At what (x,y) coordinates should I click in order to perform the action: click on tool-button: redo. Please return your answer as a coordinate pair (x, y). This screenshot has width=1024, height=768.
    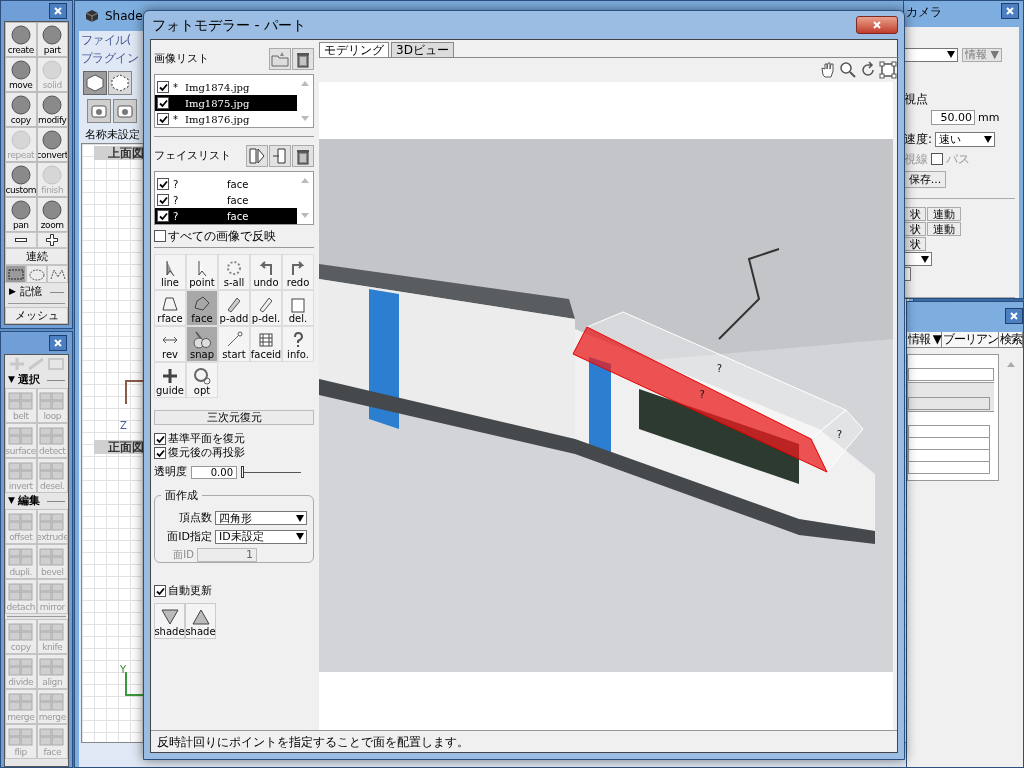
    Looking at the image, I should click on (298, 272).